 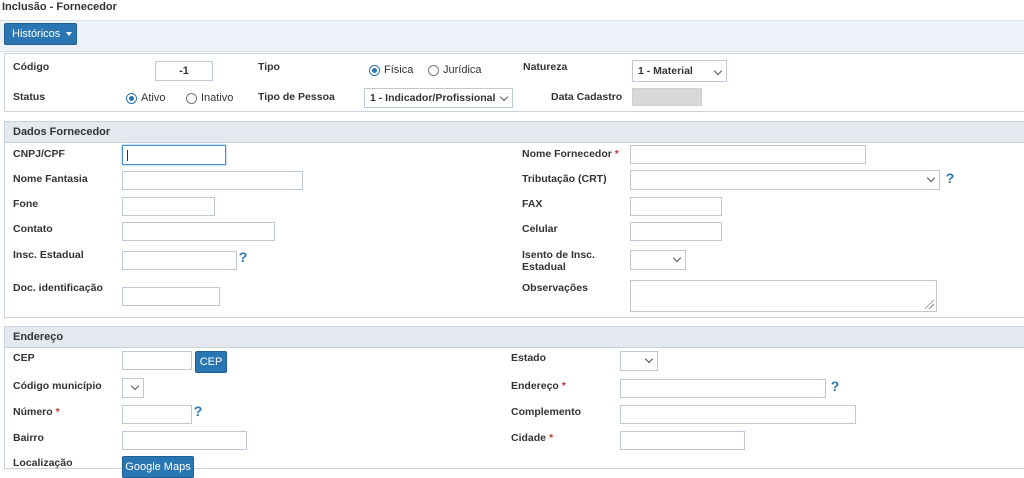 What do you see at coordinates (462, 70) in the screenshot?
I see `tipo-juridica-label: Jurídica` at bounding box center [462, 70].